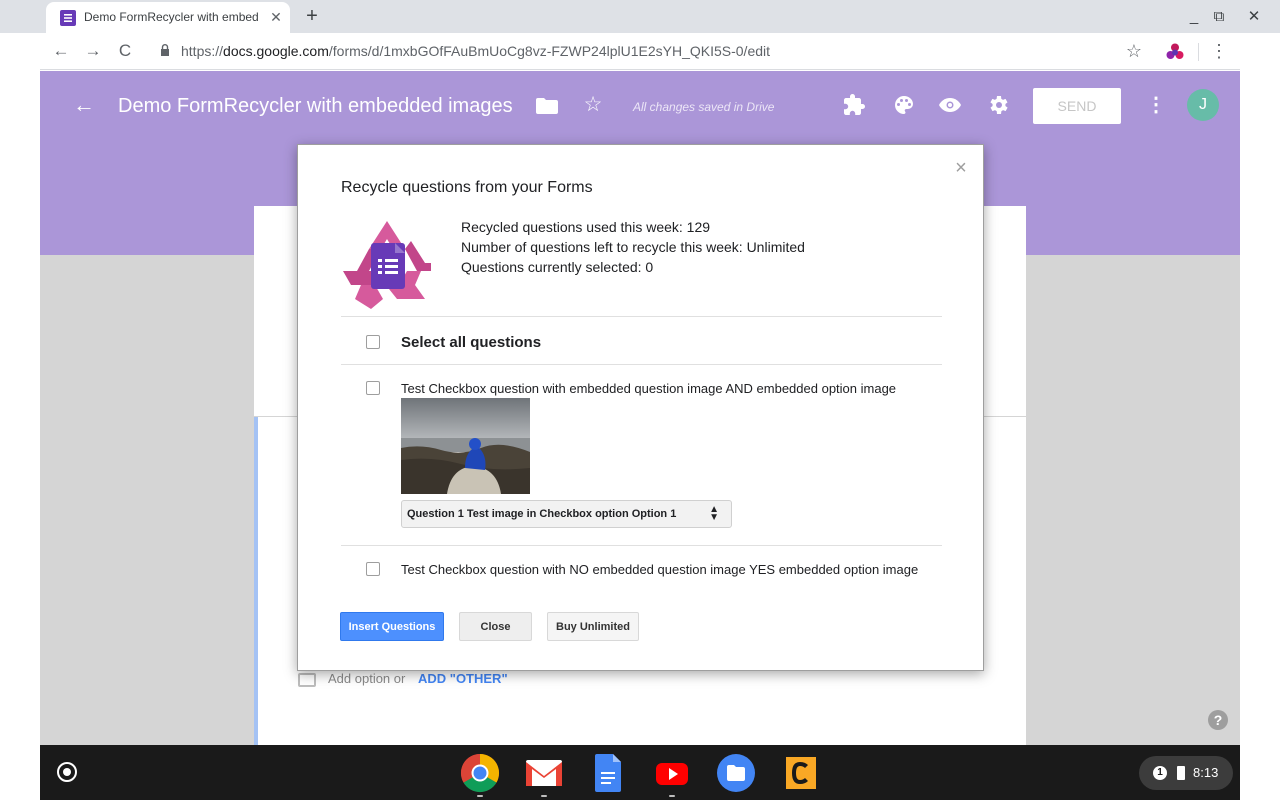  Describe the element at coordinates (1219, 51) in the screenshot. I see `browser-menu-icon: ⋮` at that location.